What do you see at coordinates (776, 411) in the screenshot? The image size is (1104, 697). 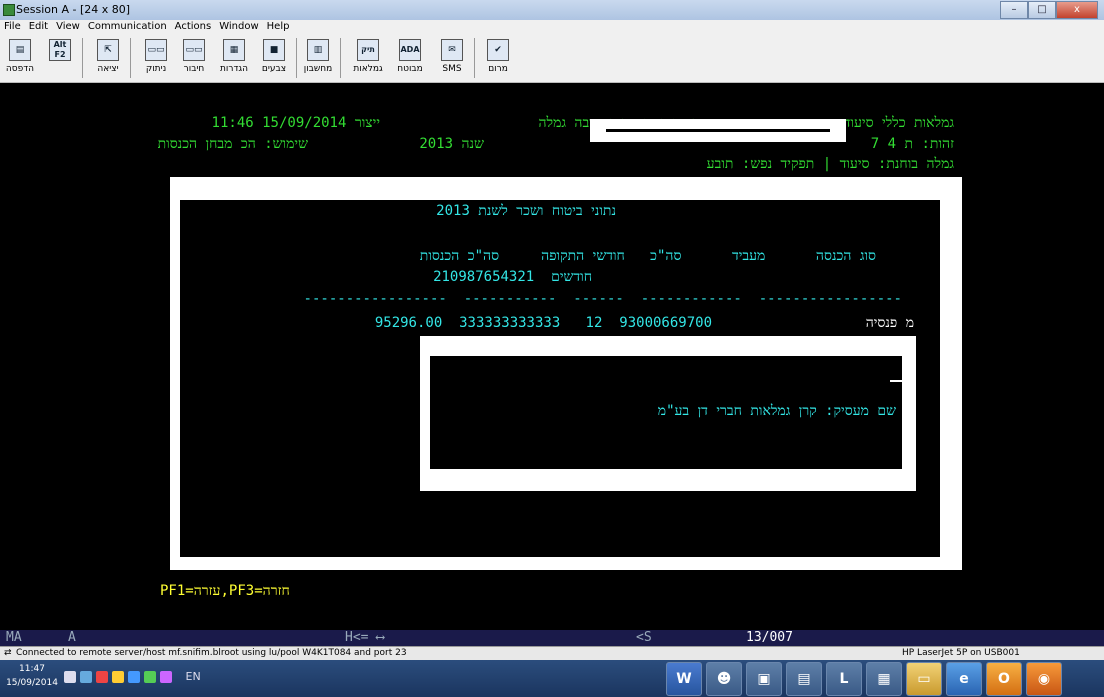 I see `employer-name: שם מעסיק: קרן גמלאות חברי דן בע"מ` at bounding box center [776, 411].